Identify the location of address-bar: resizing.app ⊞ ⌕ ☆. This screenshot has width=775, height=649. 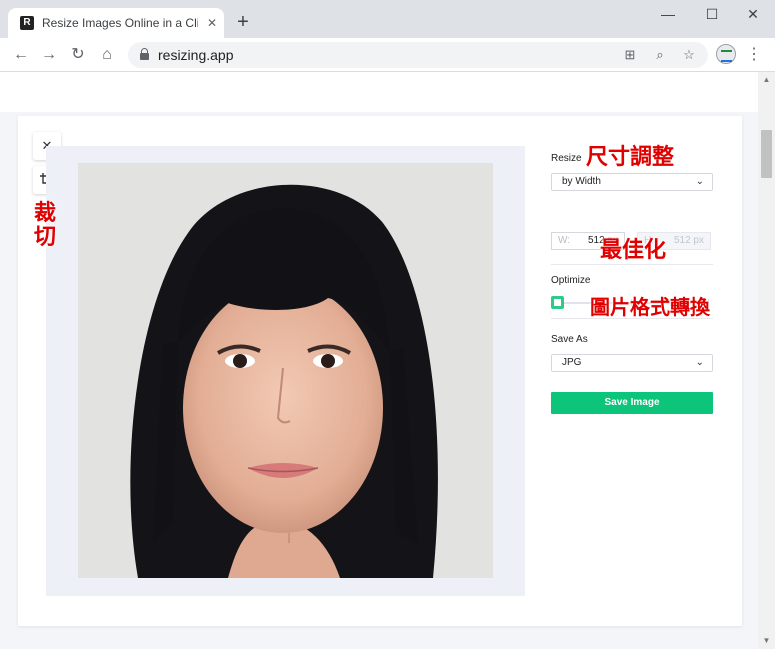
(418, 55).